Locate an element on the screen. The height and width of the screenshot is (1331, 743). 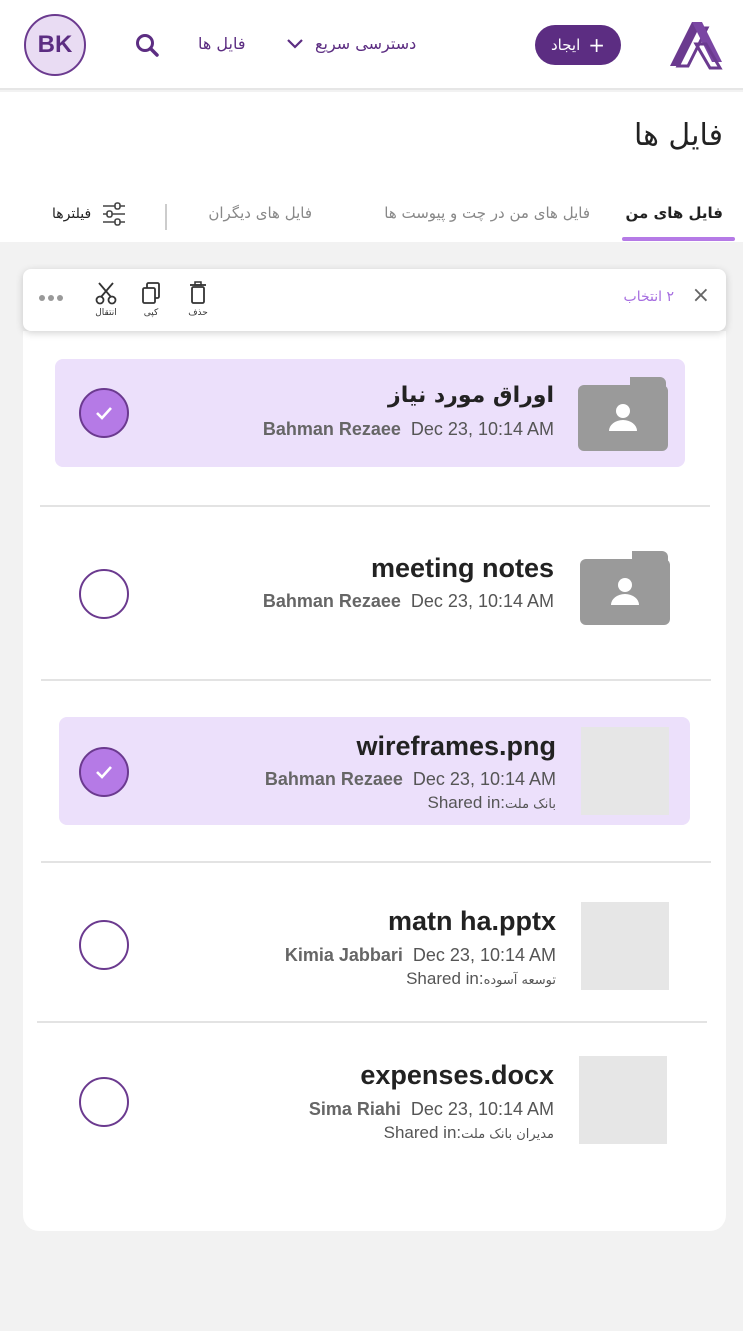
sliders-icon is located at coordinates (114, 214).